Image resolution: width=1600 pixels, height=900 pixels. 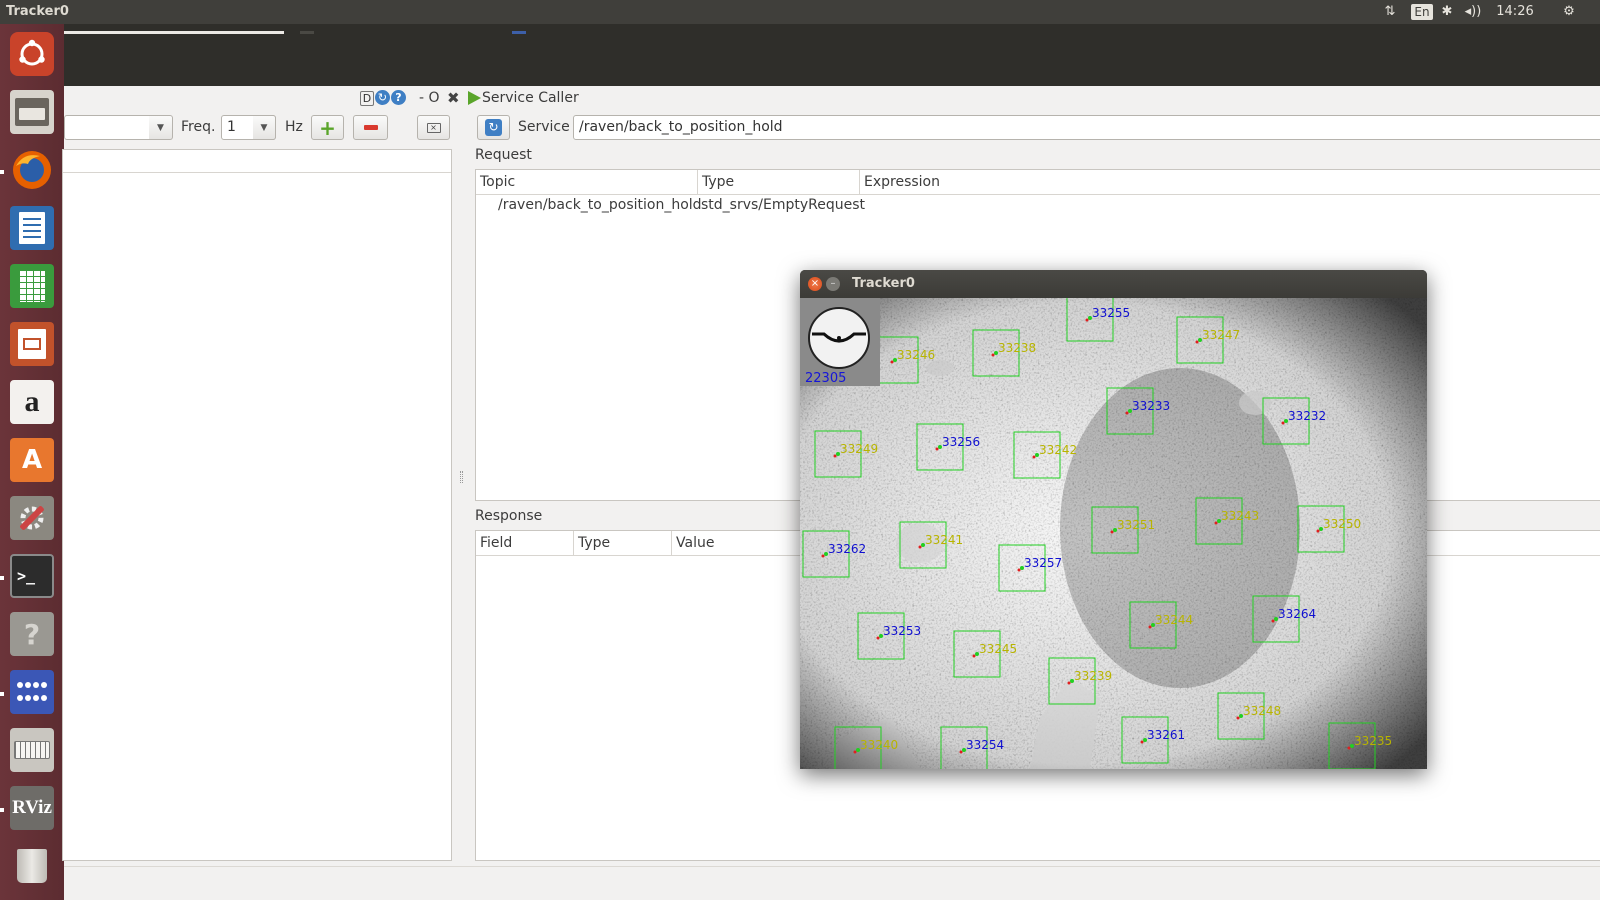 I want to click on play-triangle-icon, so click(x=474, y=98).